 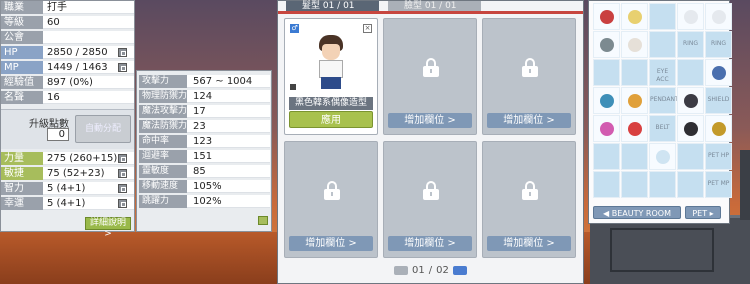 What do you see at coordinates (67, 158) in the screenshot?
I see `str-row: 力量 275 (260+15)` at bounding box center [67, 158].